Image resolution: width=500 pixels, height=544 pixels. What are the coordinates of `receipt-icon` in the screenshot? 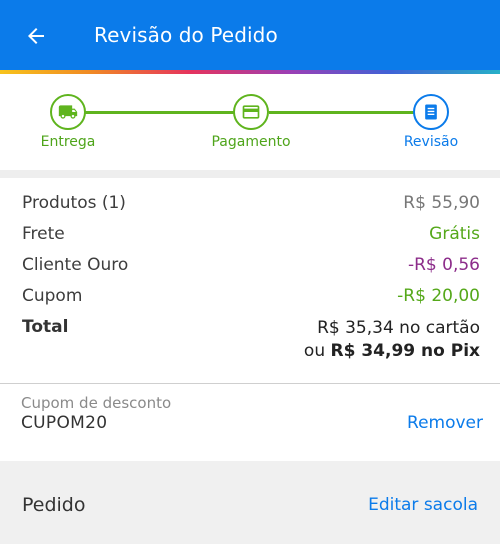 It's located at (431, 112).